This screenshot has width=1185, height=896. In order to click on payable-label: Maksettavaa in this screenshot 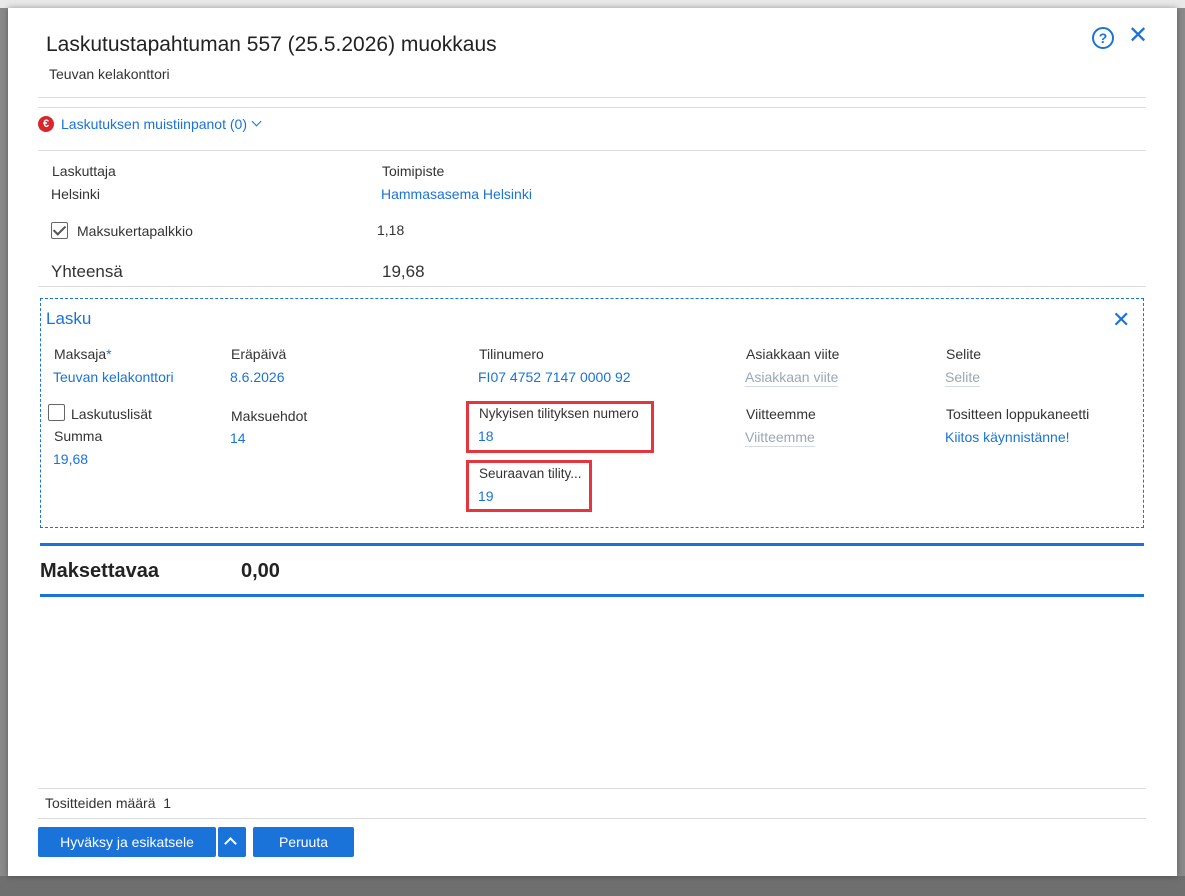, I will do `click(99, 571)`.